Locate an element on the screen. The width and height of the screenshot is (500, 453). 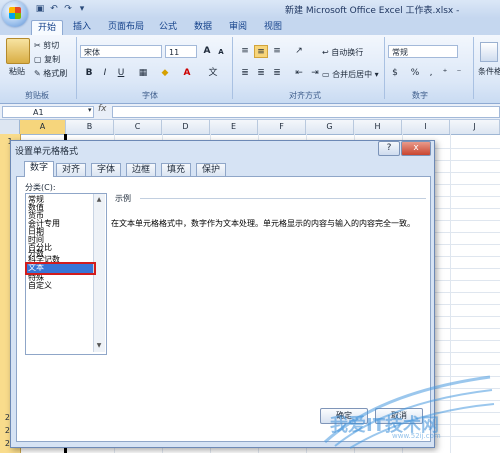
column-header: D is located at coordinates (186, 127).